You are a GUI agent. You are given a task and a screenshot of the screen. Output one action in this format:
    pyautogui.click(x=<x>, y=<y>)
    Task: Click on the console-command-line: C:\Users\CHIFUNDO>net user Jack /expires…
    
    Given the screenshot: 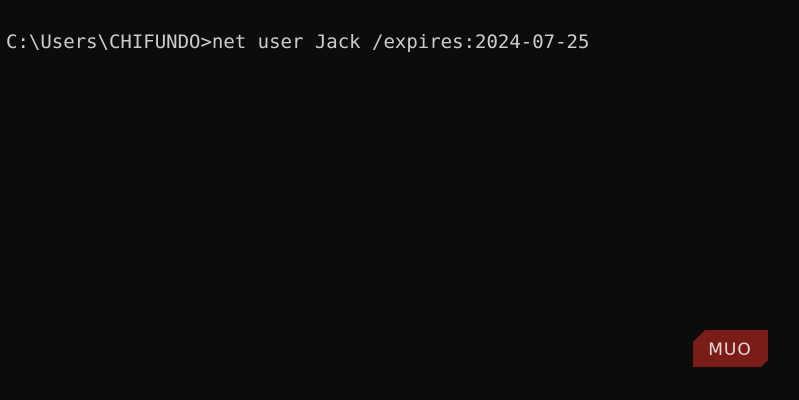 What is the action you would take?
    pyautogui.click(x=297, y=42)
    